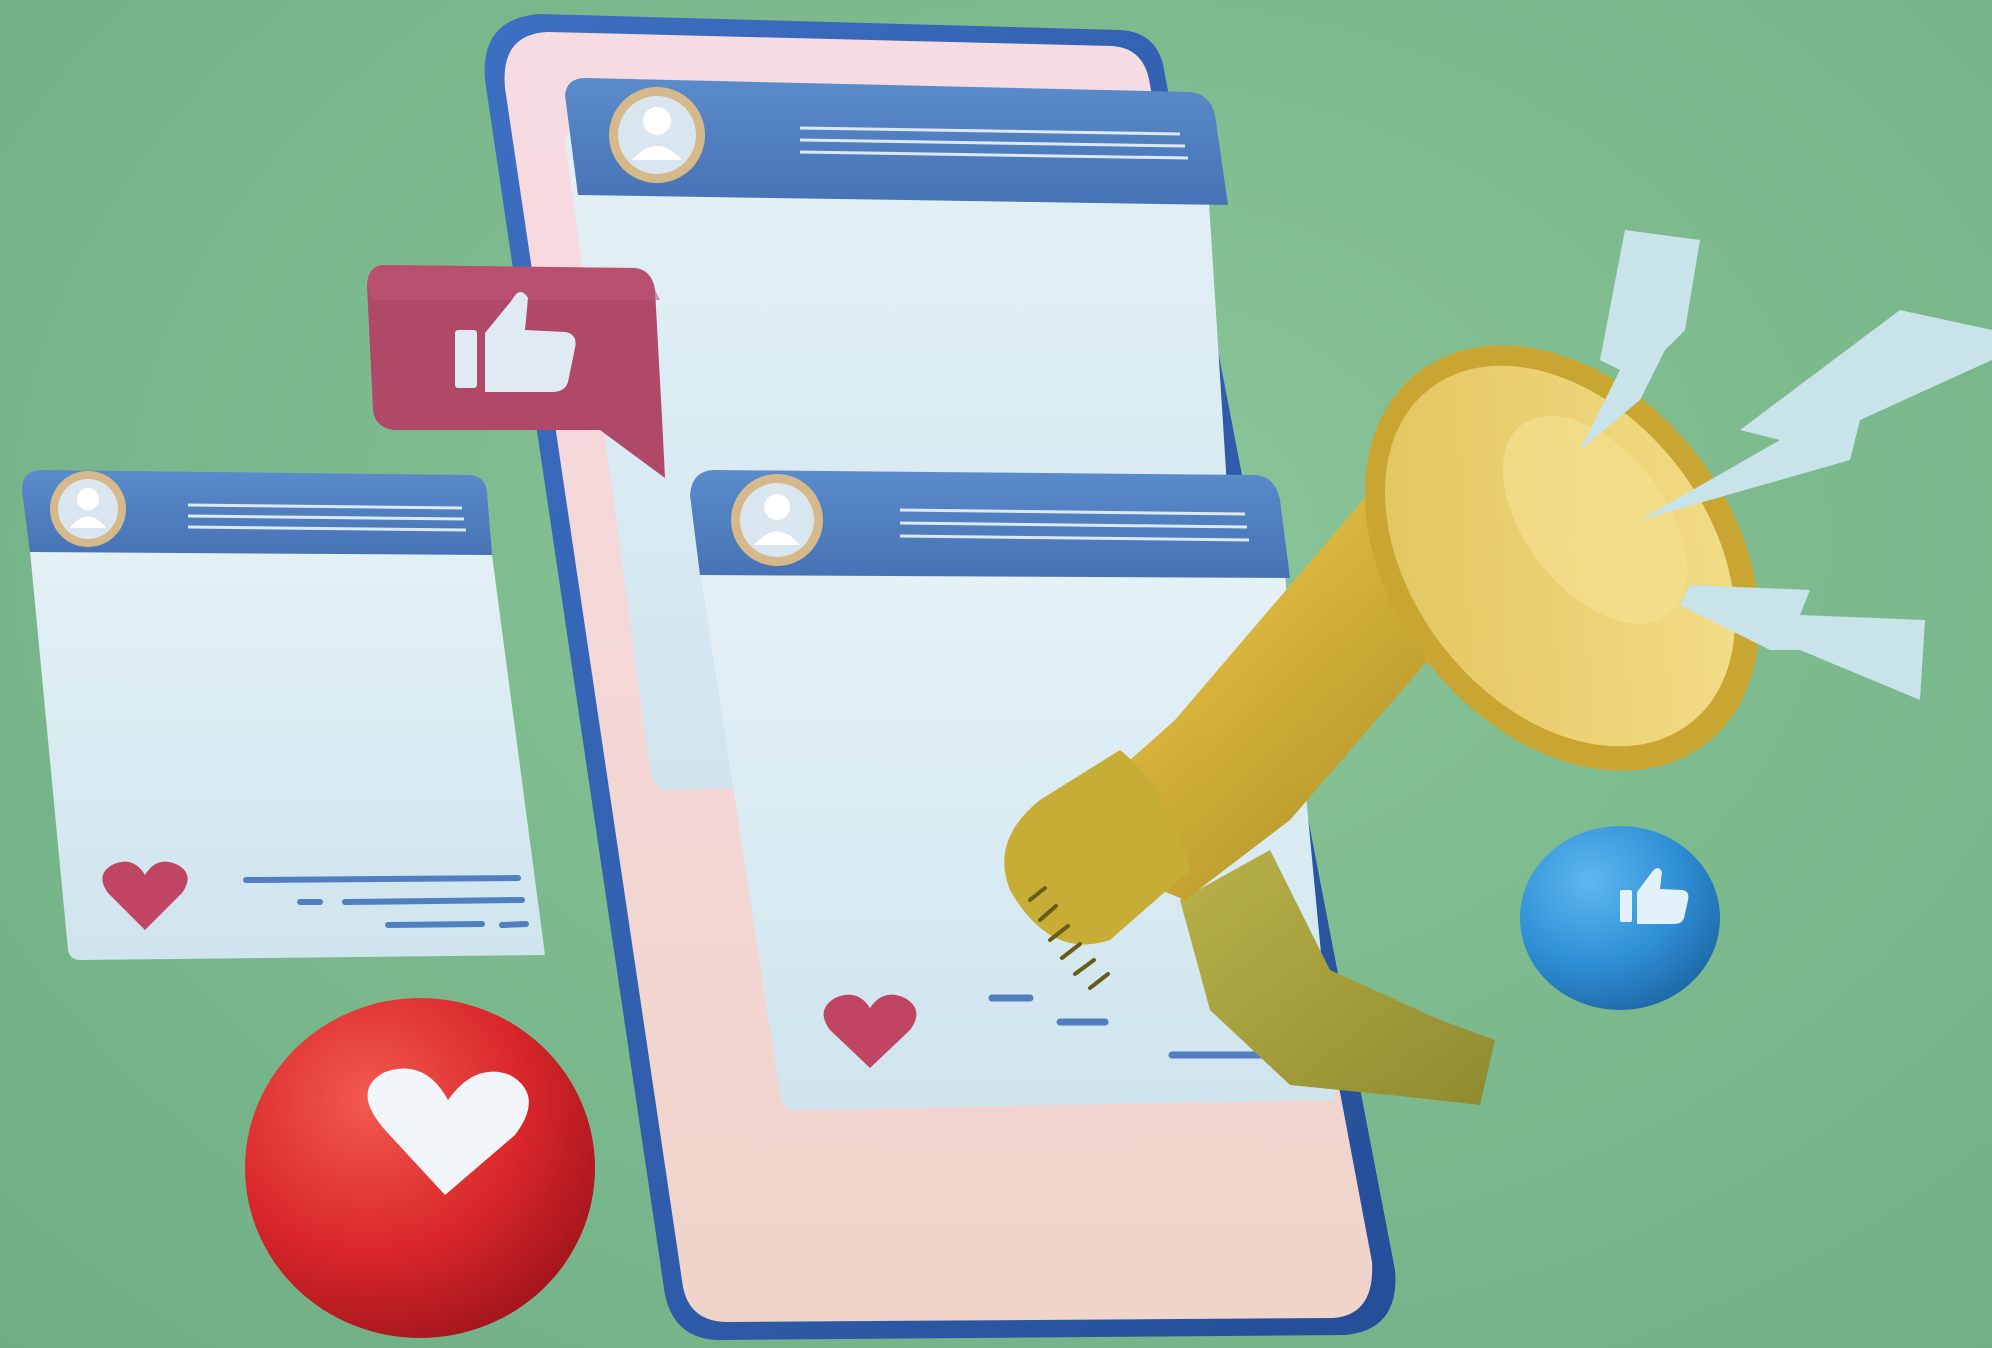  I want to click on like-reaction-icon, so click(1620, 918).